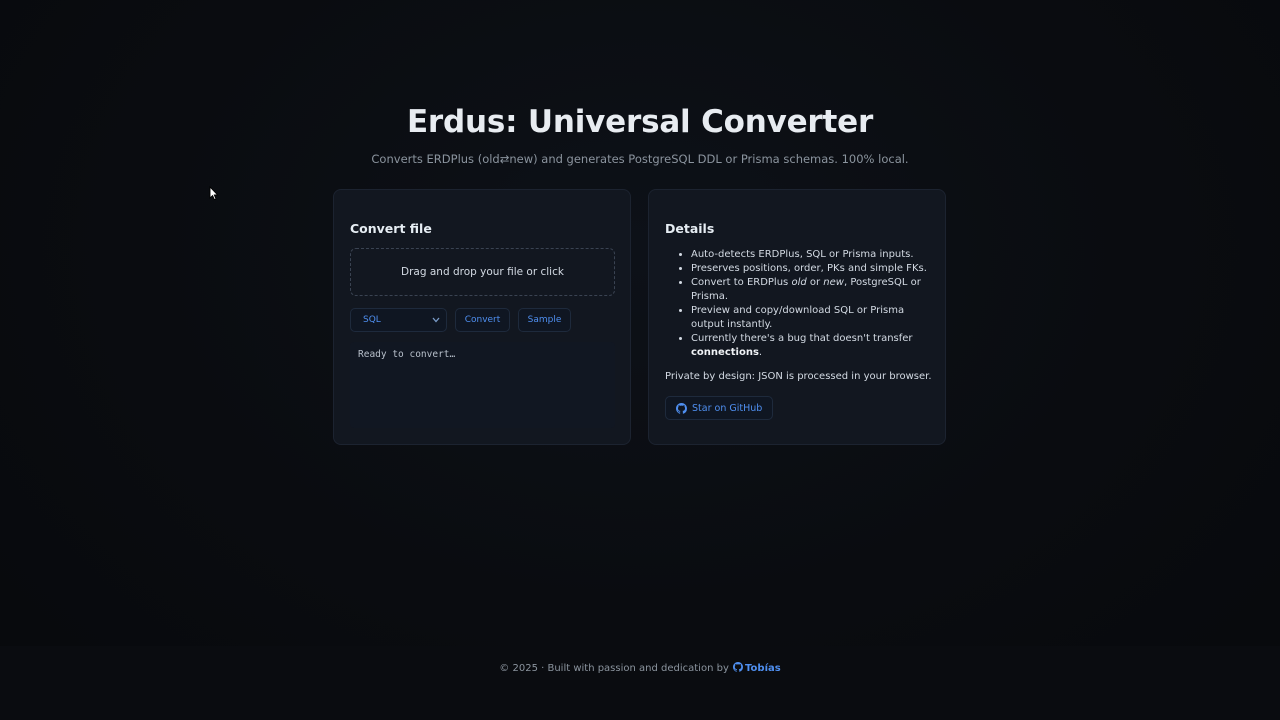 Image resolution: width=1280 pixels, height=720 pixels. Describe the element at coordinates (763, 668) in the screenshot. I see `author-name: Tobías` at that location.